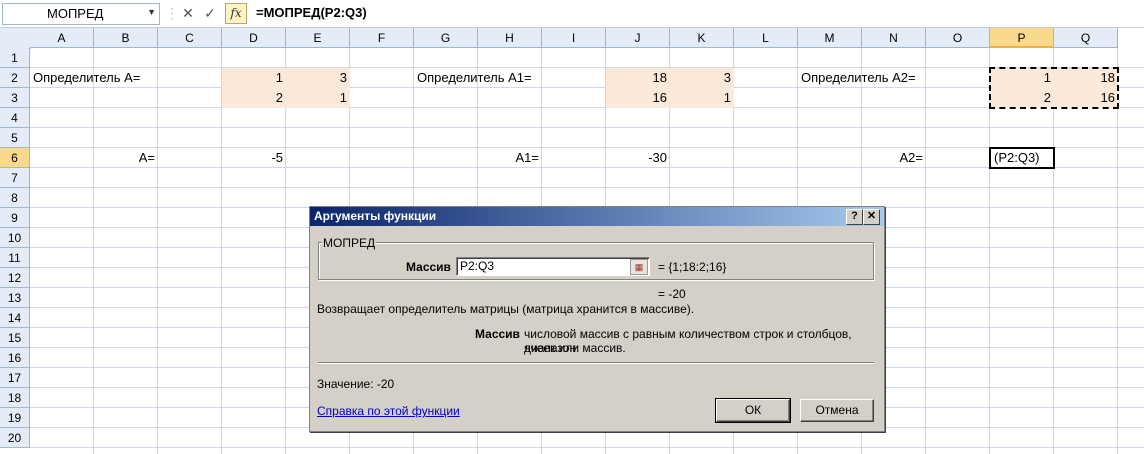 The width and height of the screenshot is (1144, 454). I want to click on help-icon: ?, so click(854, 217).